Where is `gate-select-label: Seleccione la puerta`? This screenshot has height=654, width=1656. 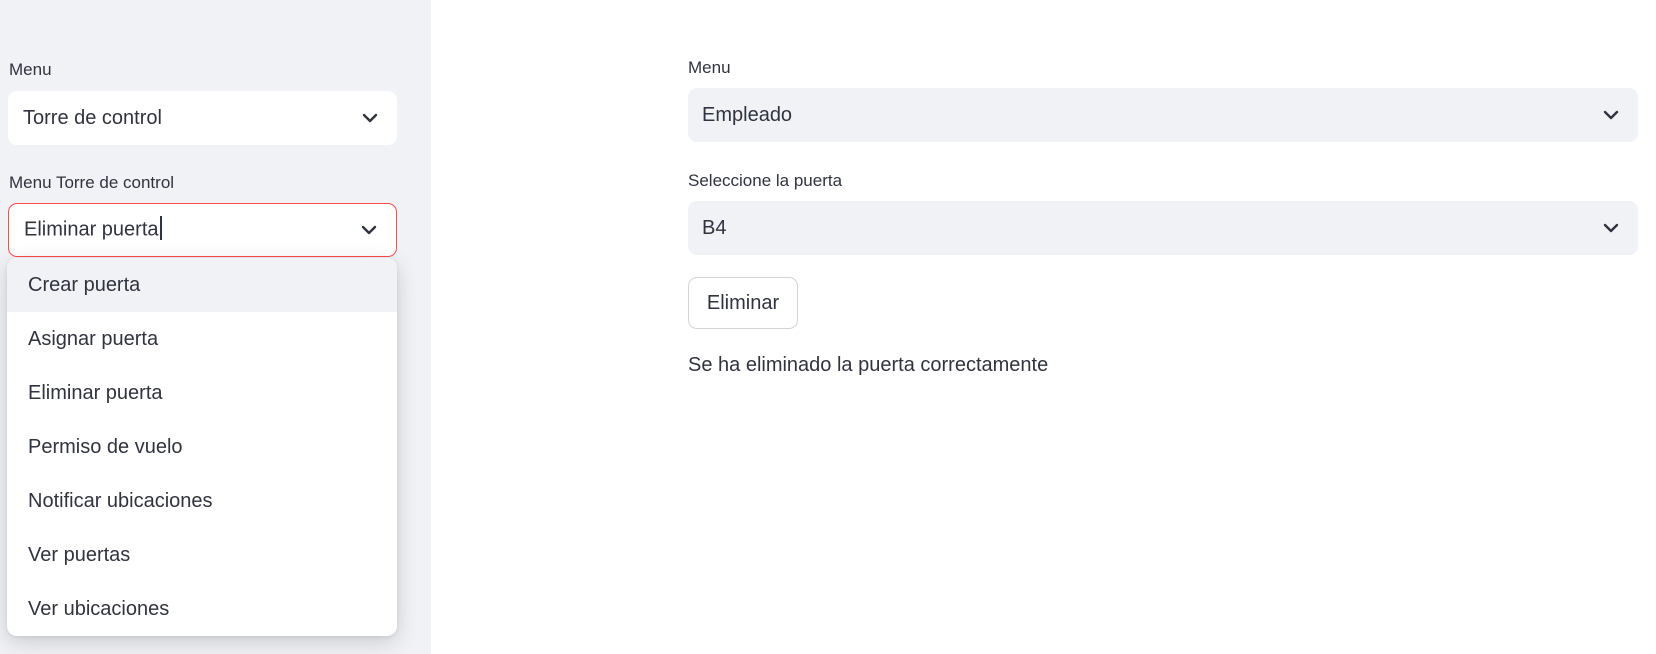 gate-select-label: Seleccione la puerta is located at coordinates (765, 180).